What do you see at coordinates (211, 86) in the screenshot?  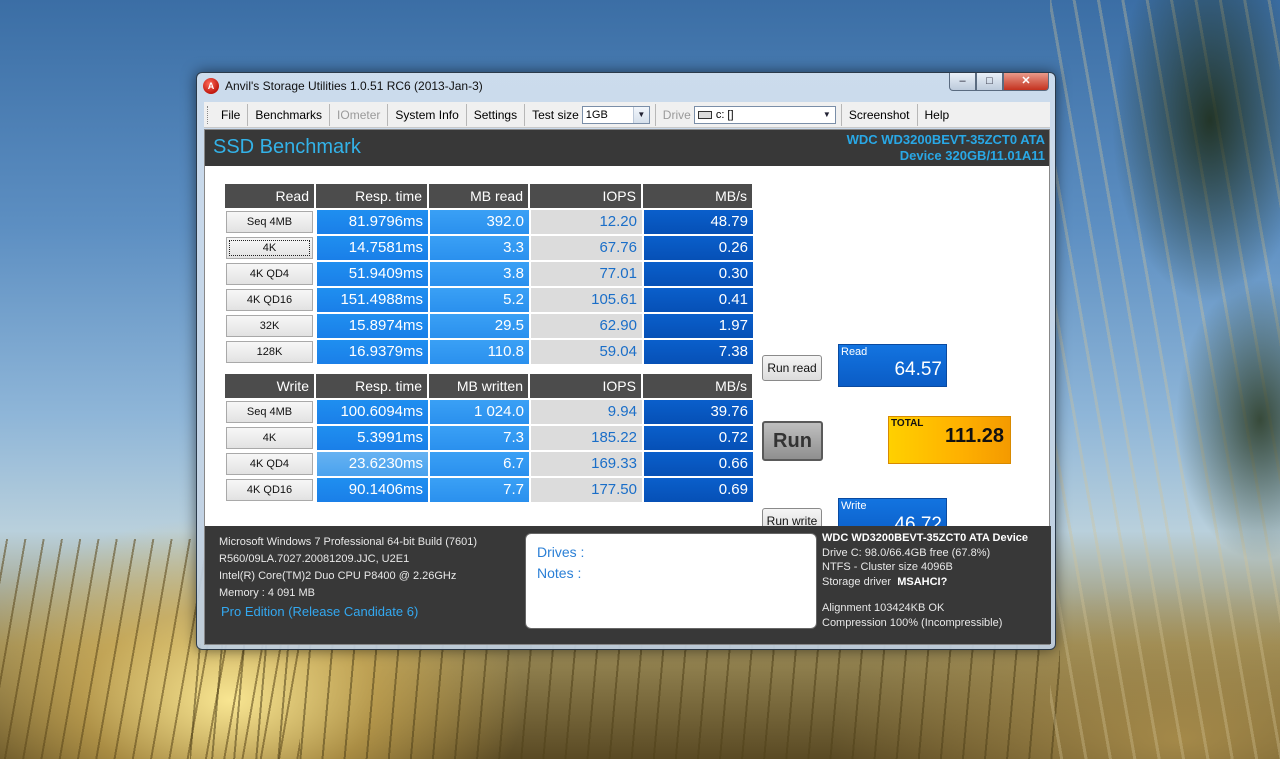 I see `anvil-app-icon: A` at bounding box center [211, 86].